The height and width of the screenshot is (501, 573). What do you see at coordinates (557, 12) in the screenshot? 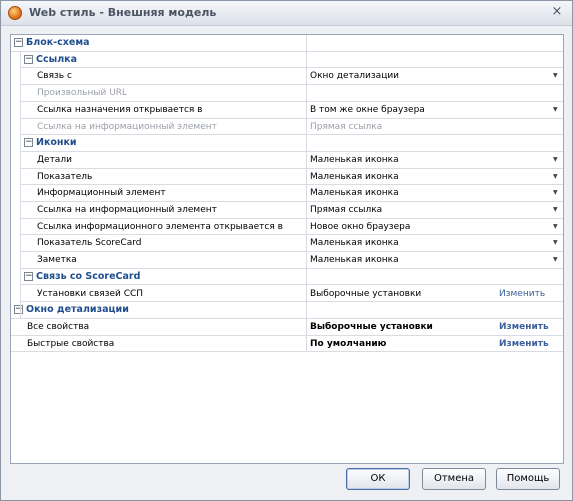
I see `close-button: ×` at bounding box center [557, 12].